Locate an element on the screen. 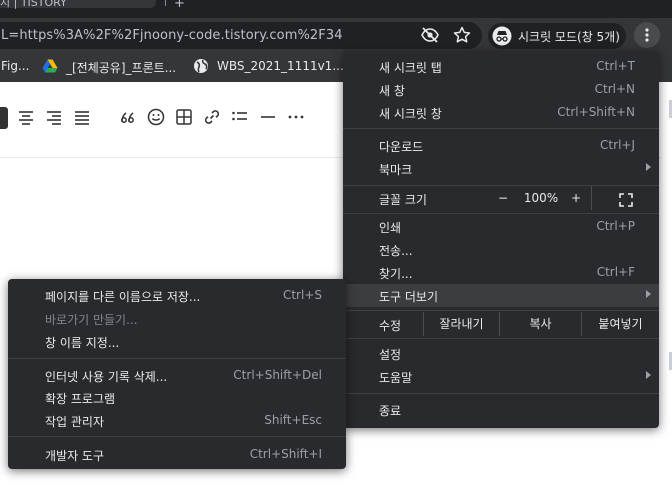 Image resolution: width=672 pixels, height=488 pixels. tab-strip: 지 | TISTORY + is located at coordinates (336, 9).